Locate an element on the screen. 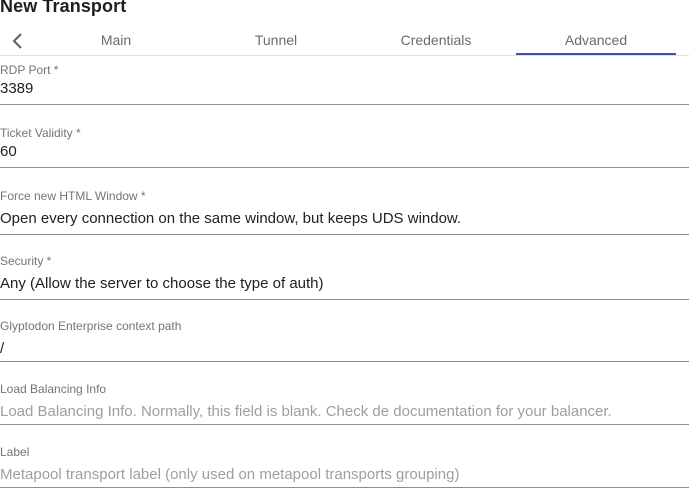 The image size is (689, 488). rdp-port-label: RDP Port * is located at coordinates (29, 70).